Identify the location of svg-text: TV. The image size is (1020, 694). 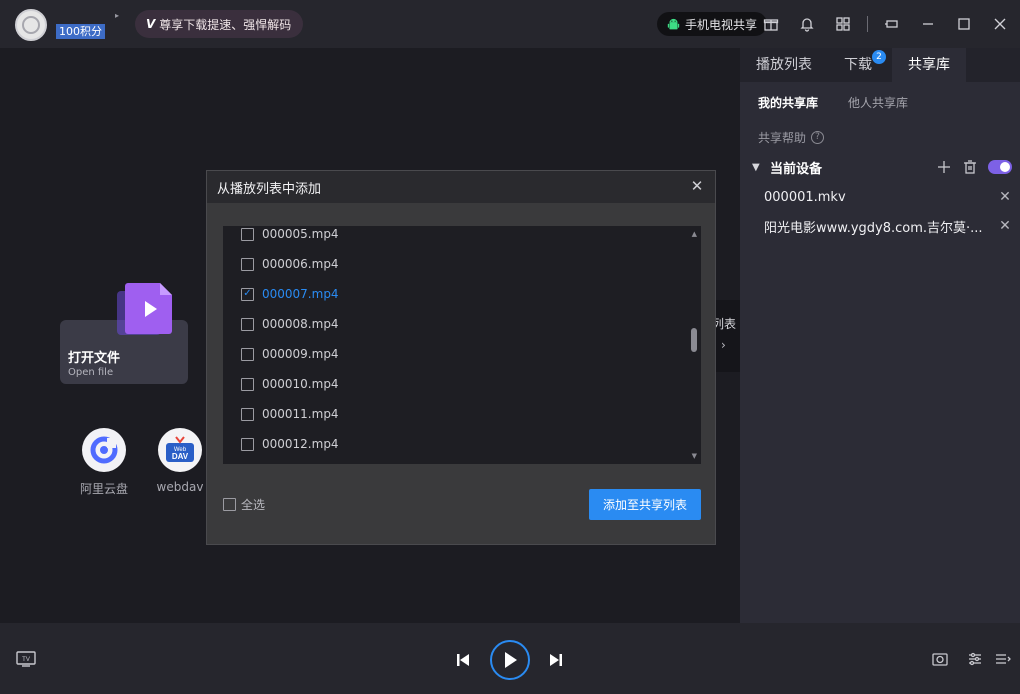
(26, 660).